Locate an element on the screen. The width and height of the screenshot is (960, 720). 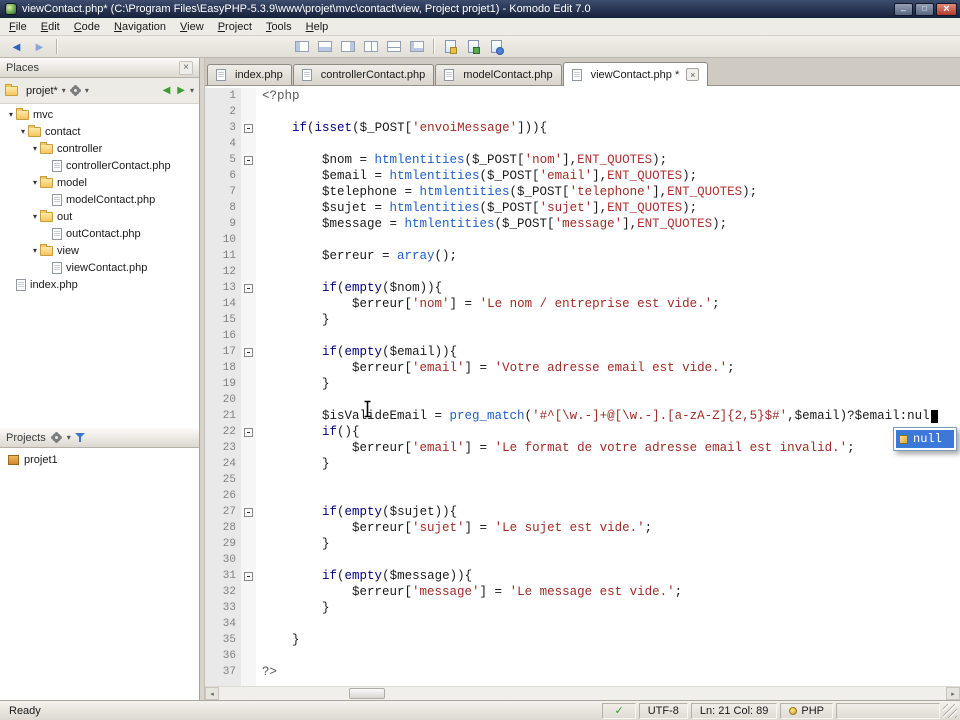
places-forward-icon is located at coordinates (181, 90).